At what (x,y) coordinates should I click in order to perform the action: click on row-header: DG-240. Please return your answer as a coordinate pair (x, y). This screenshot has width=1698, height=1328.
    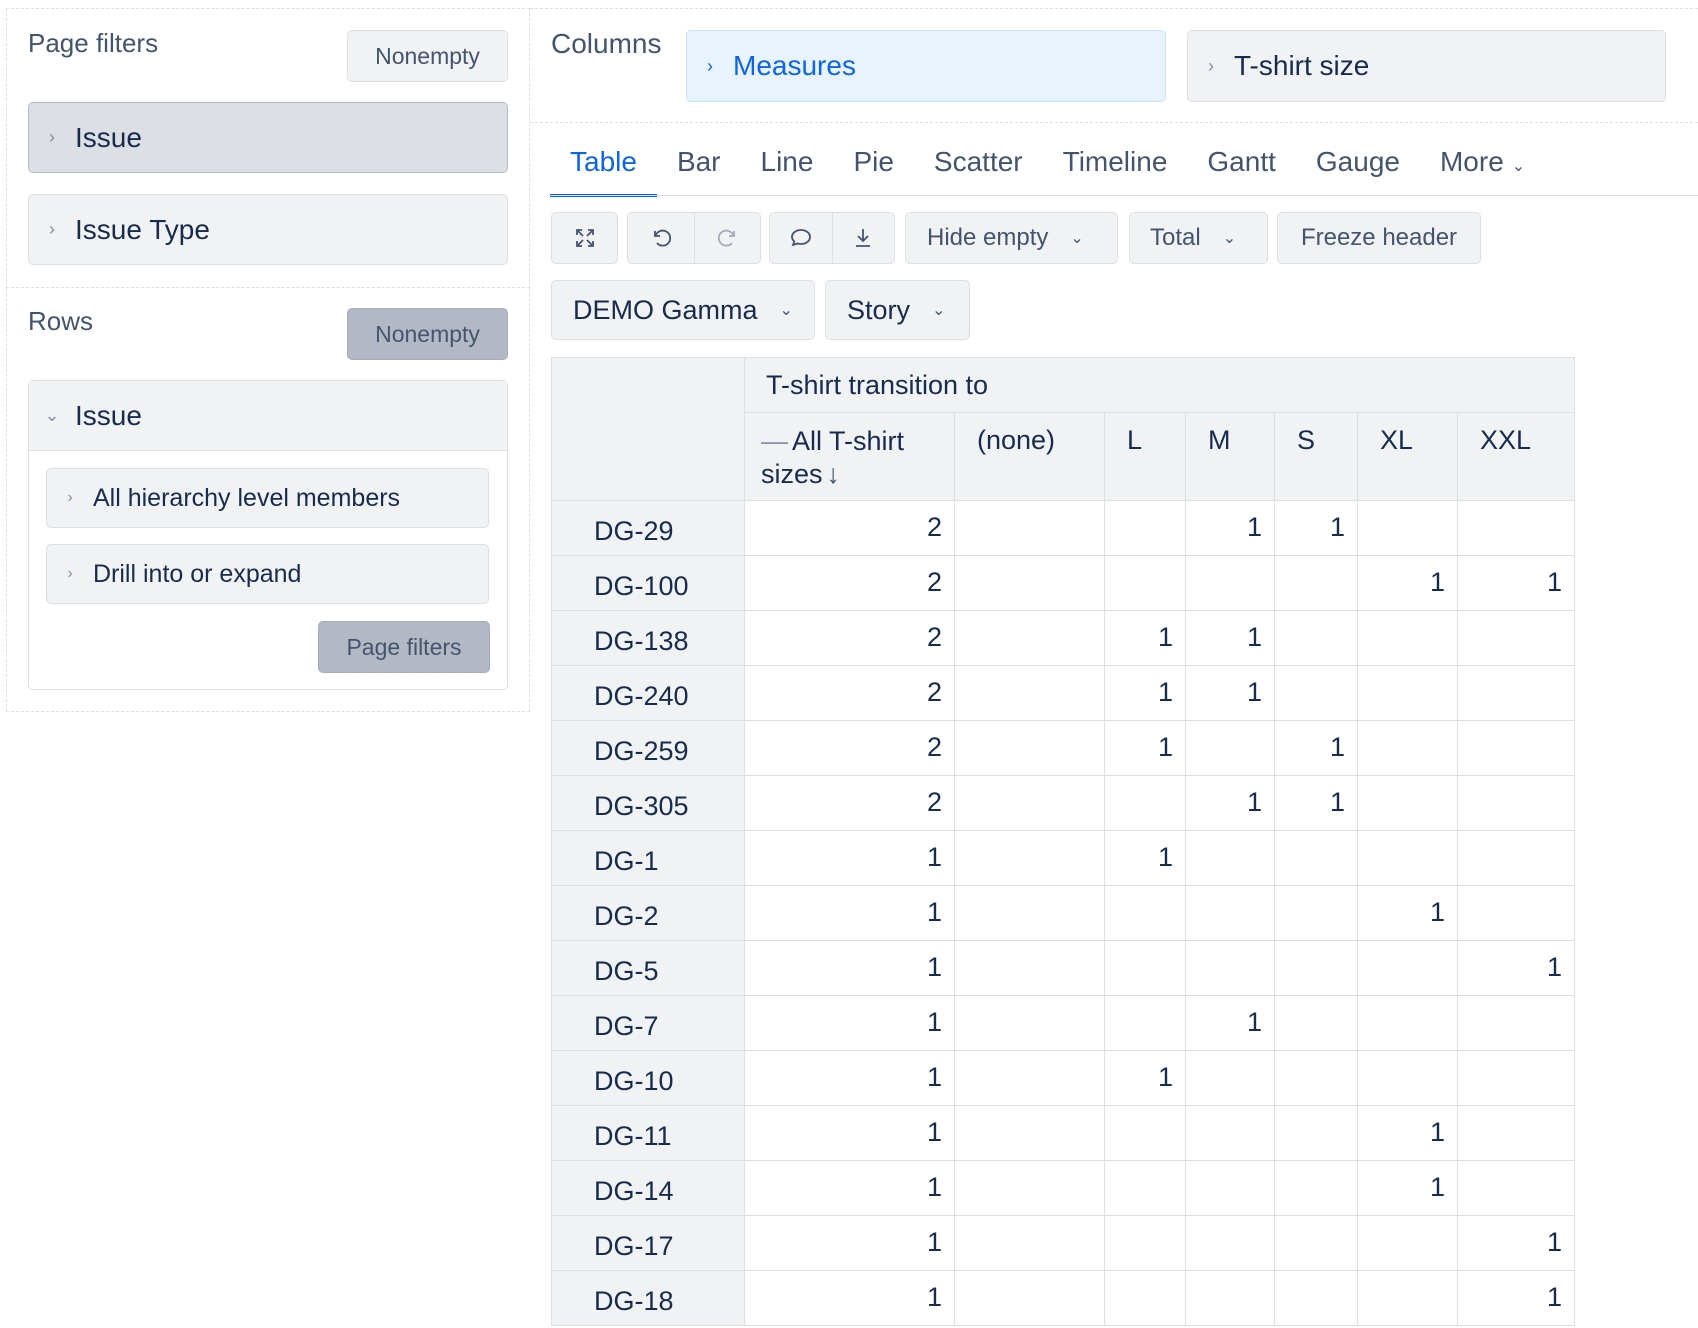
    Looking at the image, I should click on (648, 693).